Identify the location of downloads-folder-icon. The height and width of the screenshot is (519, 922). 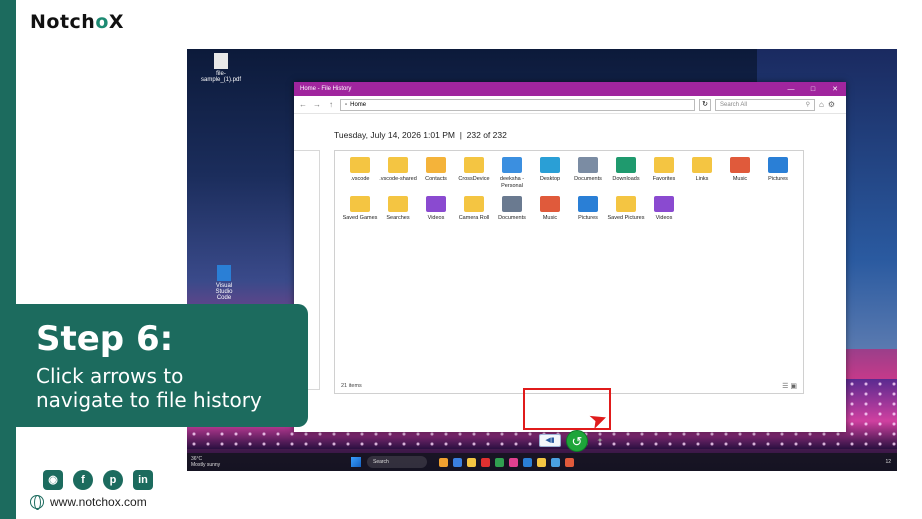
(626, 165).